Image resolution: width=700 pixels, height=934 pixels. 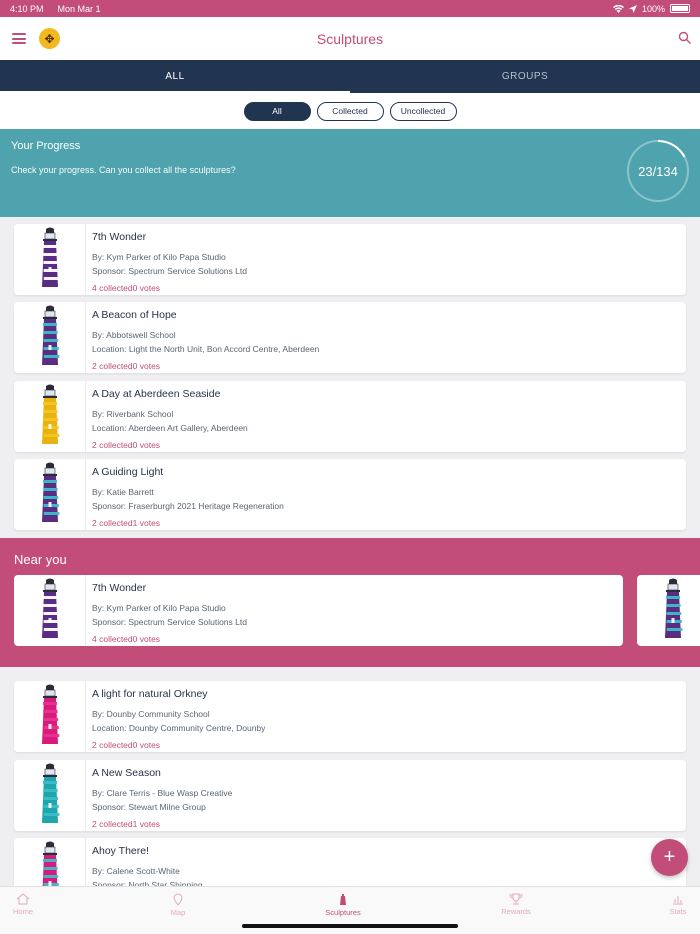 What do you see at coordinates (128, 472) in the screenshot?
I see `sculpture-name: A Guiding Light` at bounding box center [128, 472].